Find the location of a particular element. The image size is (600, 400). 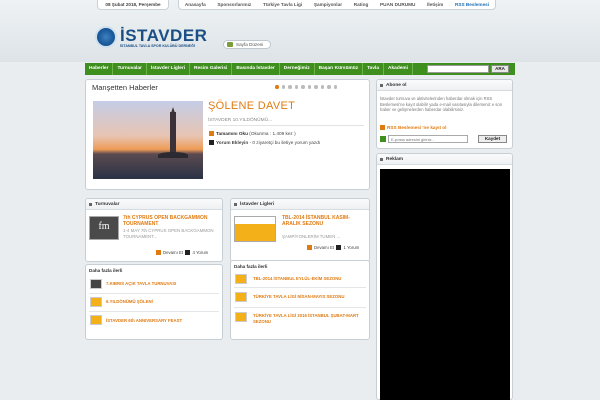

tournament-item-title: 7th CYPRUS OPEN BACKGAMMON TOURNAMENT is located at coordinates (171, 221).